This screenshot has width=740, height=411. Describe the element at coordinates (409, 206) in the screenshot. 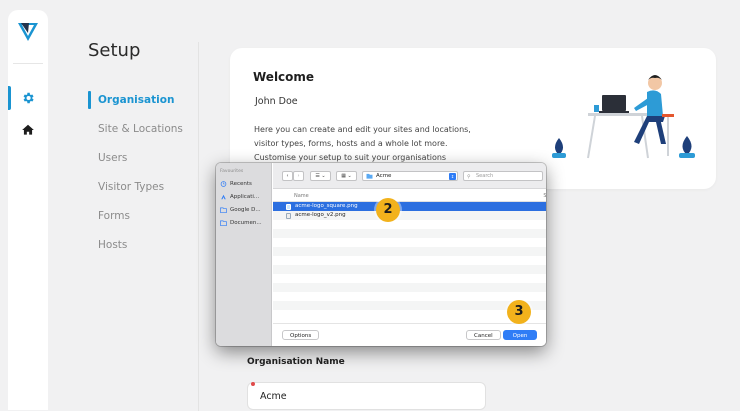

I see `file-row: acme-logo_square.png` at that location.